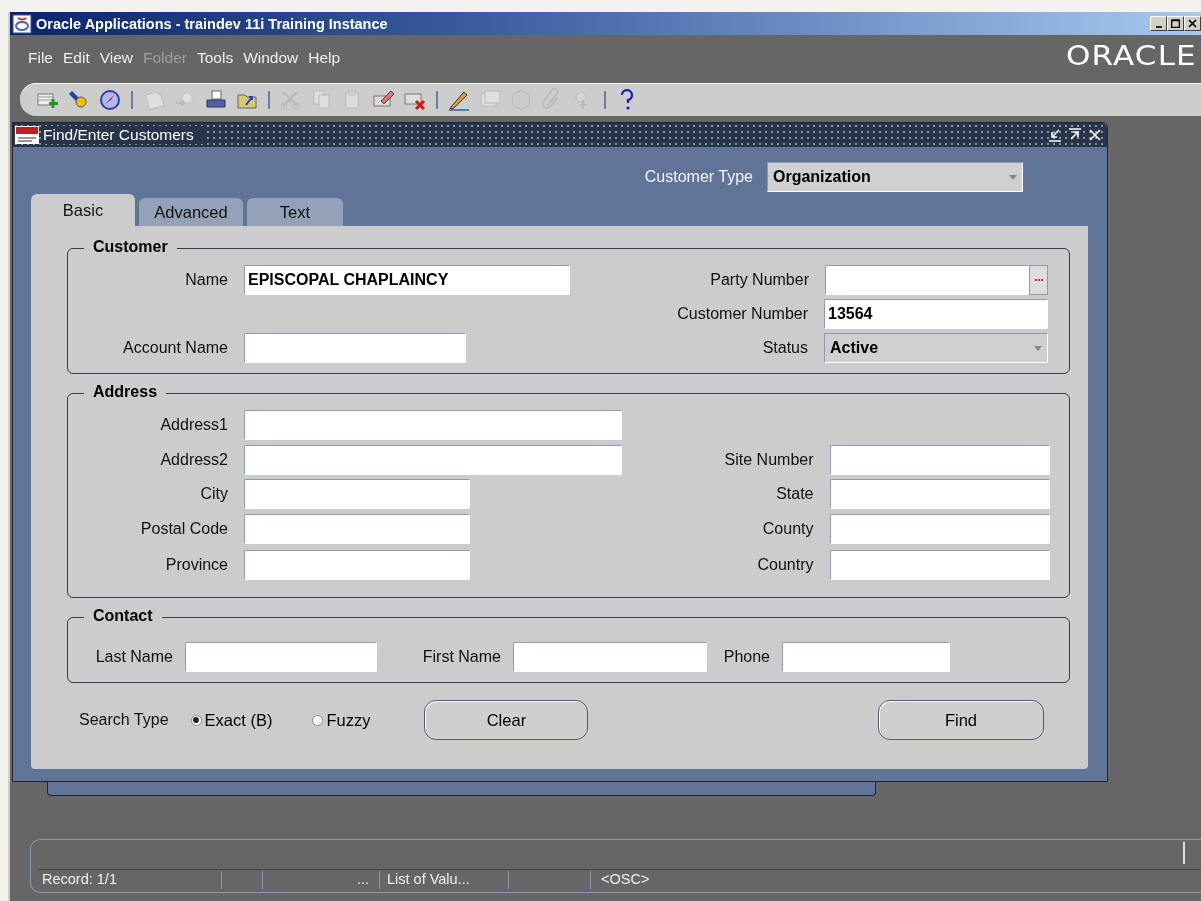 The height and width of the screenshot is (901, 1201). Describe the element at coordinates (506, 720) in the screenshot. I see `clear-button: Clear` at that location.